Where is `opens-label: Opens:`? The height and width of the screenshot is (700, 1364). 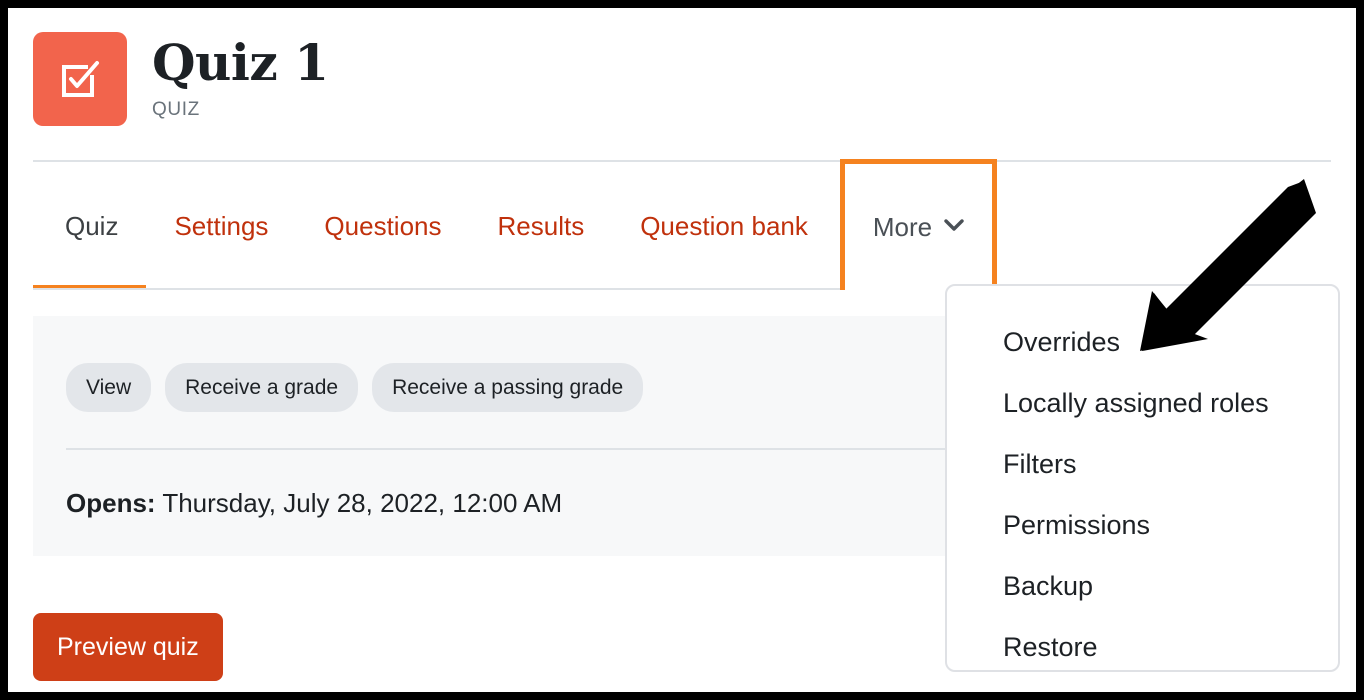 opens-label: Opens: is located at coordinates (111, 503).